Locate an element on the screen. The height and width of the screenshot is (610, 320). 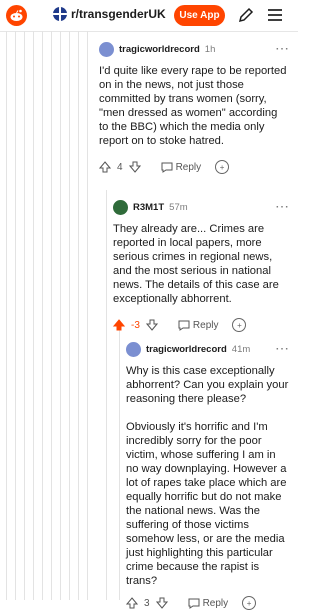
comment-actions: 4 Reply + is located at coordinates (194, 167).